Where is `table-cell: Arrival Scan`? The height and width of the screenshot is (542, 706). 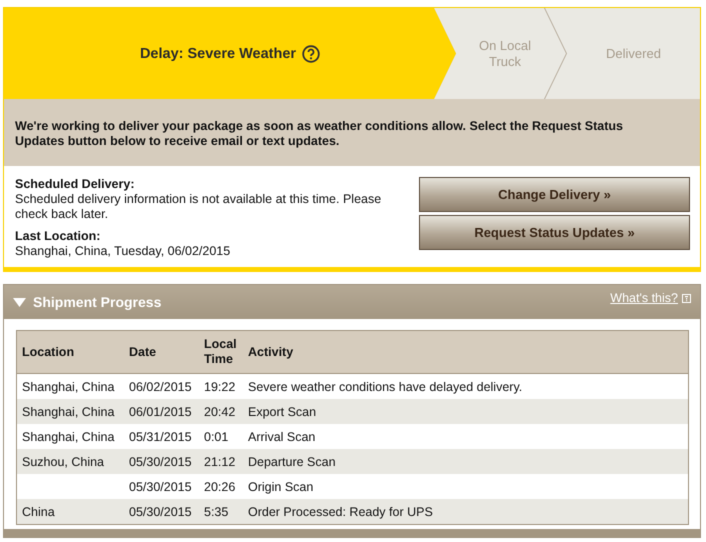
table-cell: Arrival Scan is located at coordinates (282, 437).